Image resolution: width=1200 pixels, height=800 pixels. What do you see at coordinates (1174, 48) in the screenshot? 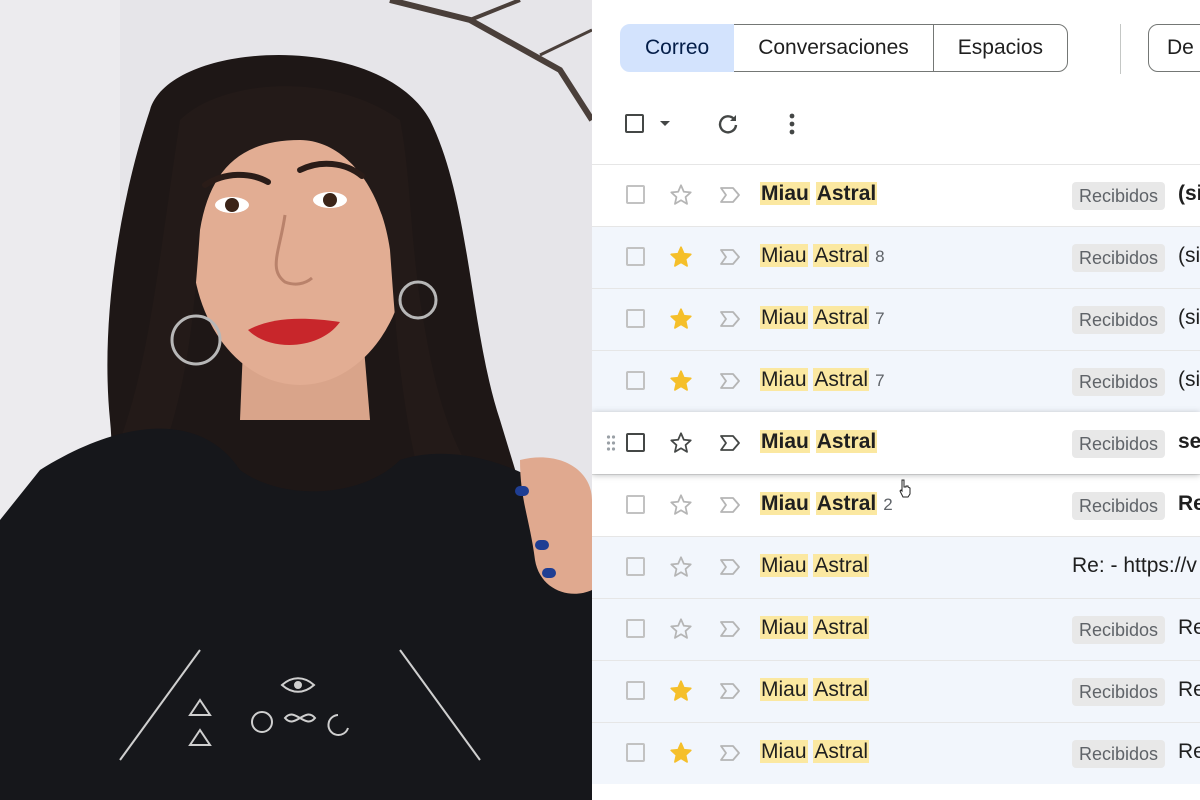
I see `chip-from: De` at bounding box center [1174, 48].